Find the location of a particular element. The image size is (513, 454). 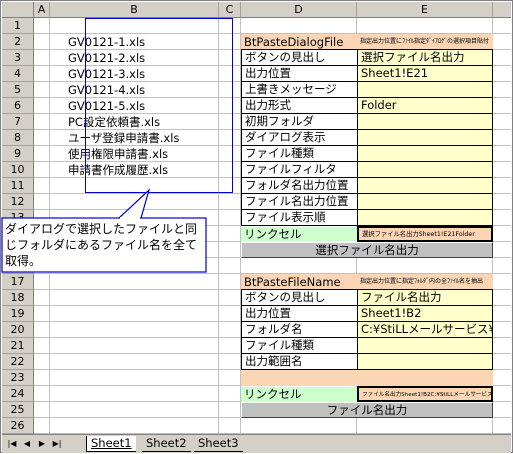

first-sheet-icon: |◀ is located at coordinates (12, 444).